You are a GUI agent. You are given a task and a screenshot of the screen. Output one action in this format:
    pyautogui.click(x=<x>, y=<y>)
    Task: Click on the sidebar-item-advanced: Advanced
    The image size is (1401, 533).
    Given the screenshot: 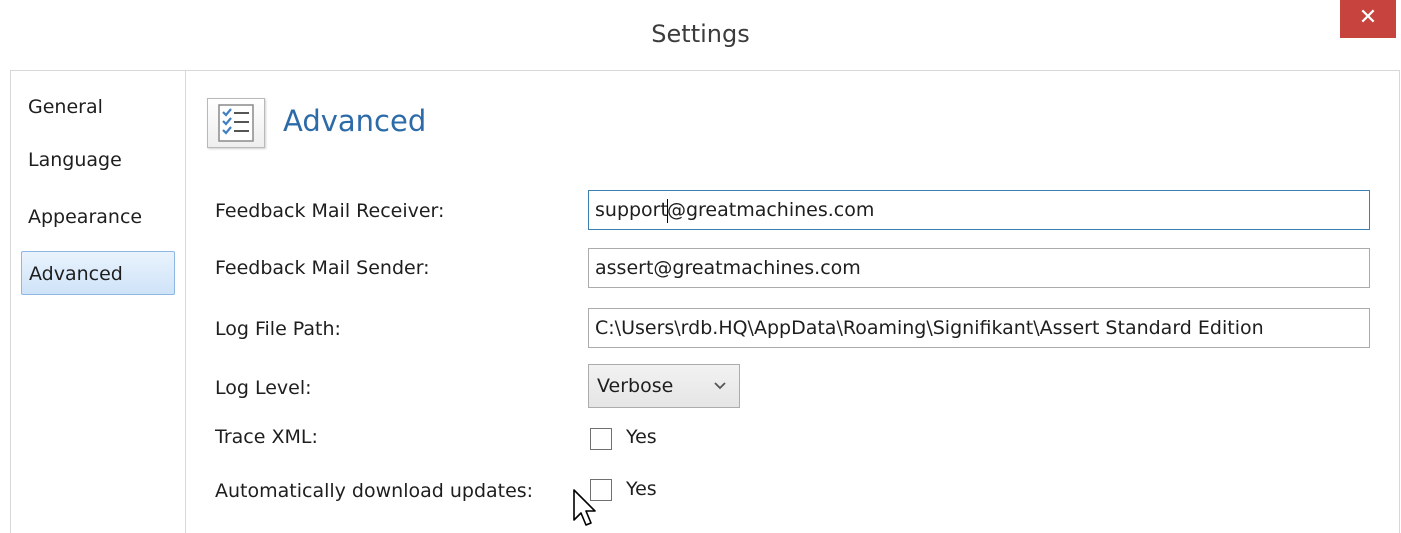 What is the action you would take?
    pyautogui.click(x=98, y=273)
    